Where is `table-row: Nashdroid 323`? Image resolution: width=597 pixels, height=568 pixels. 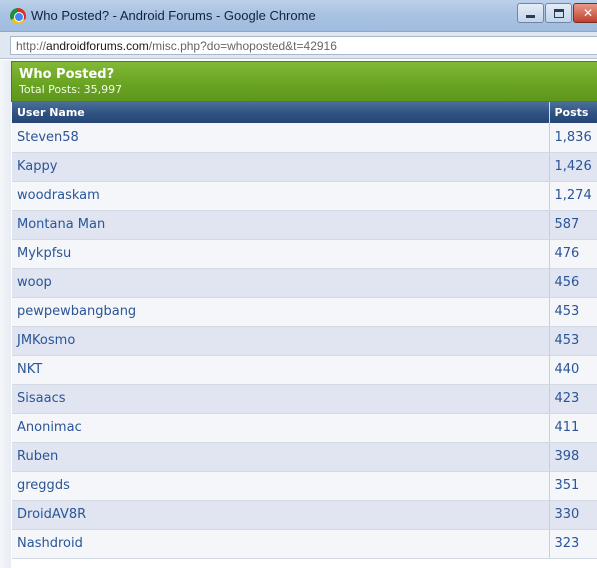
table-row: Nashdroid 323 is located at coordinates (304, 544).